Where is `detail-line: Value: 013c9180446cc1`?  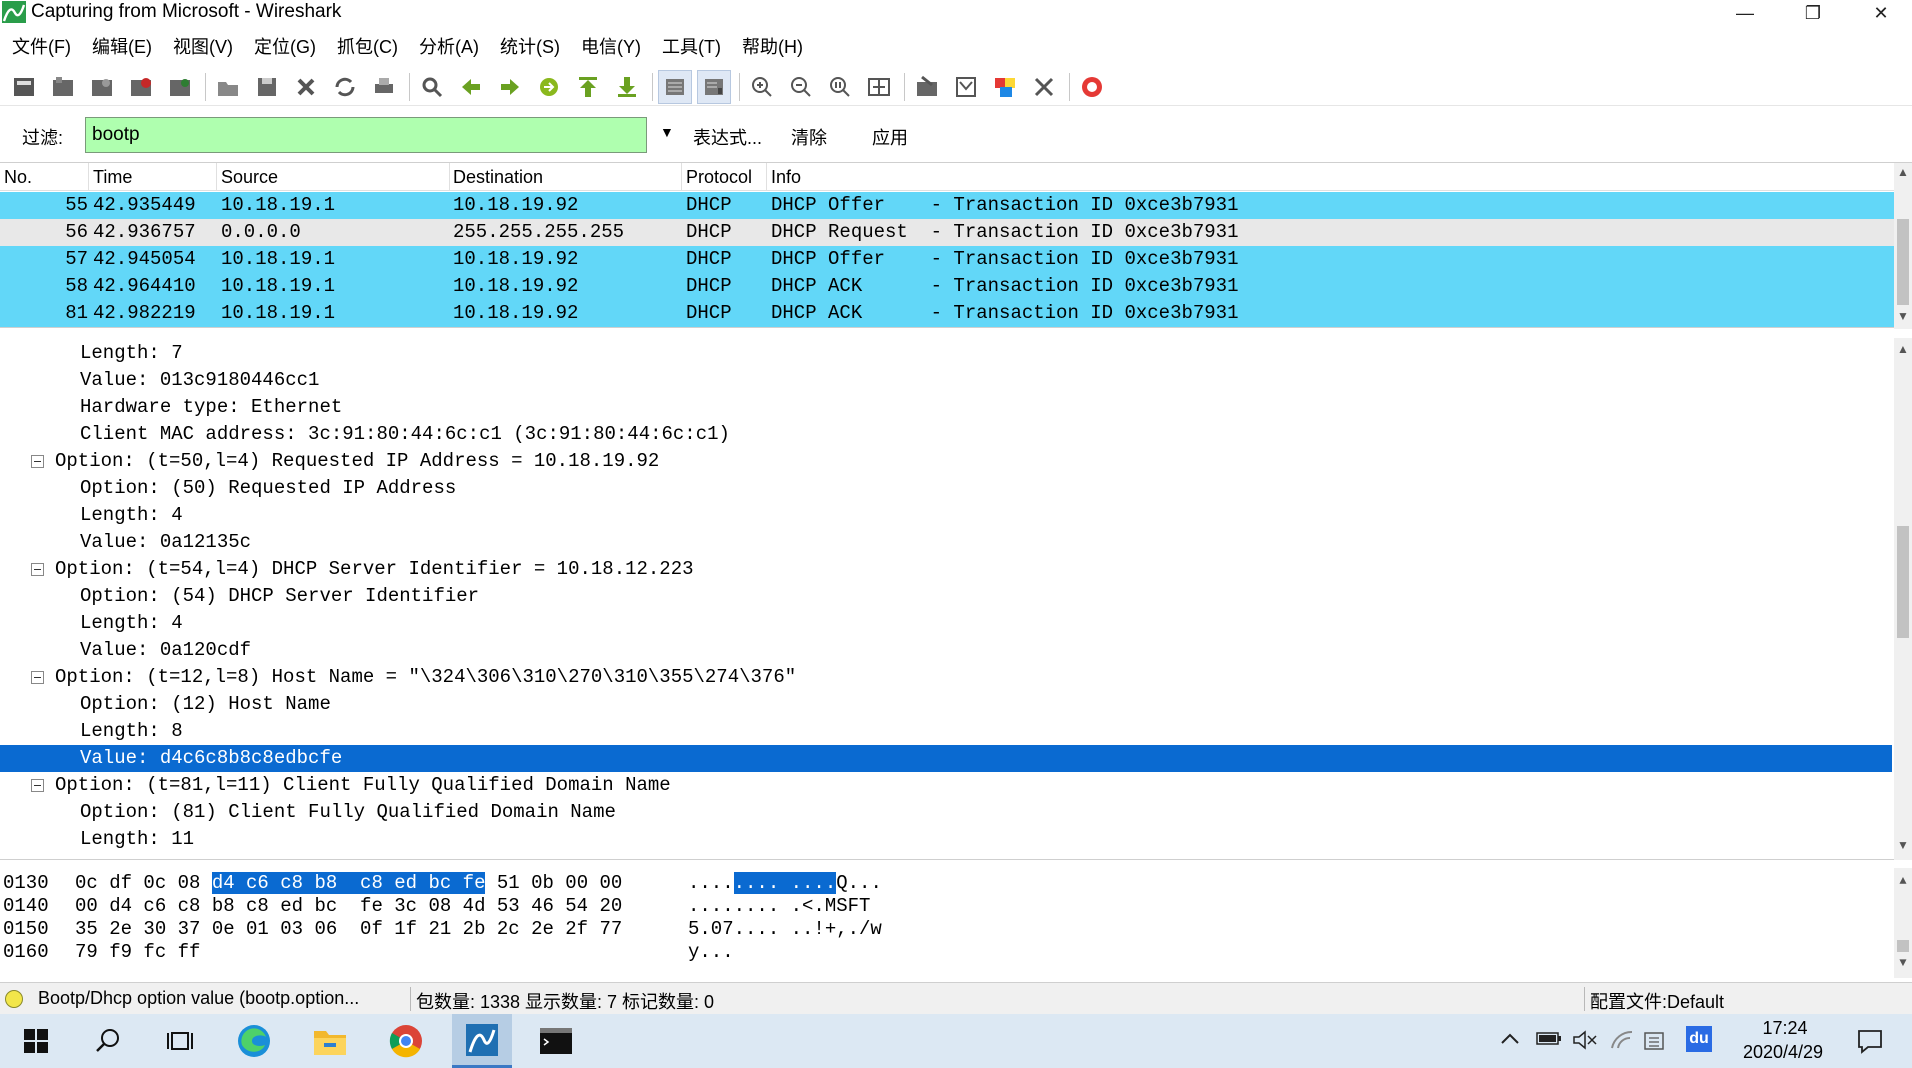
detail-line: Value: 013c9180446cc1 is located at coordinates (946, 380).